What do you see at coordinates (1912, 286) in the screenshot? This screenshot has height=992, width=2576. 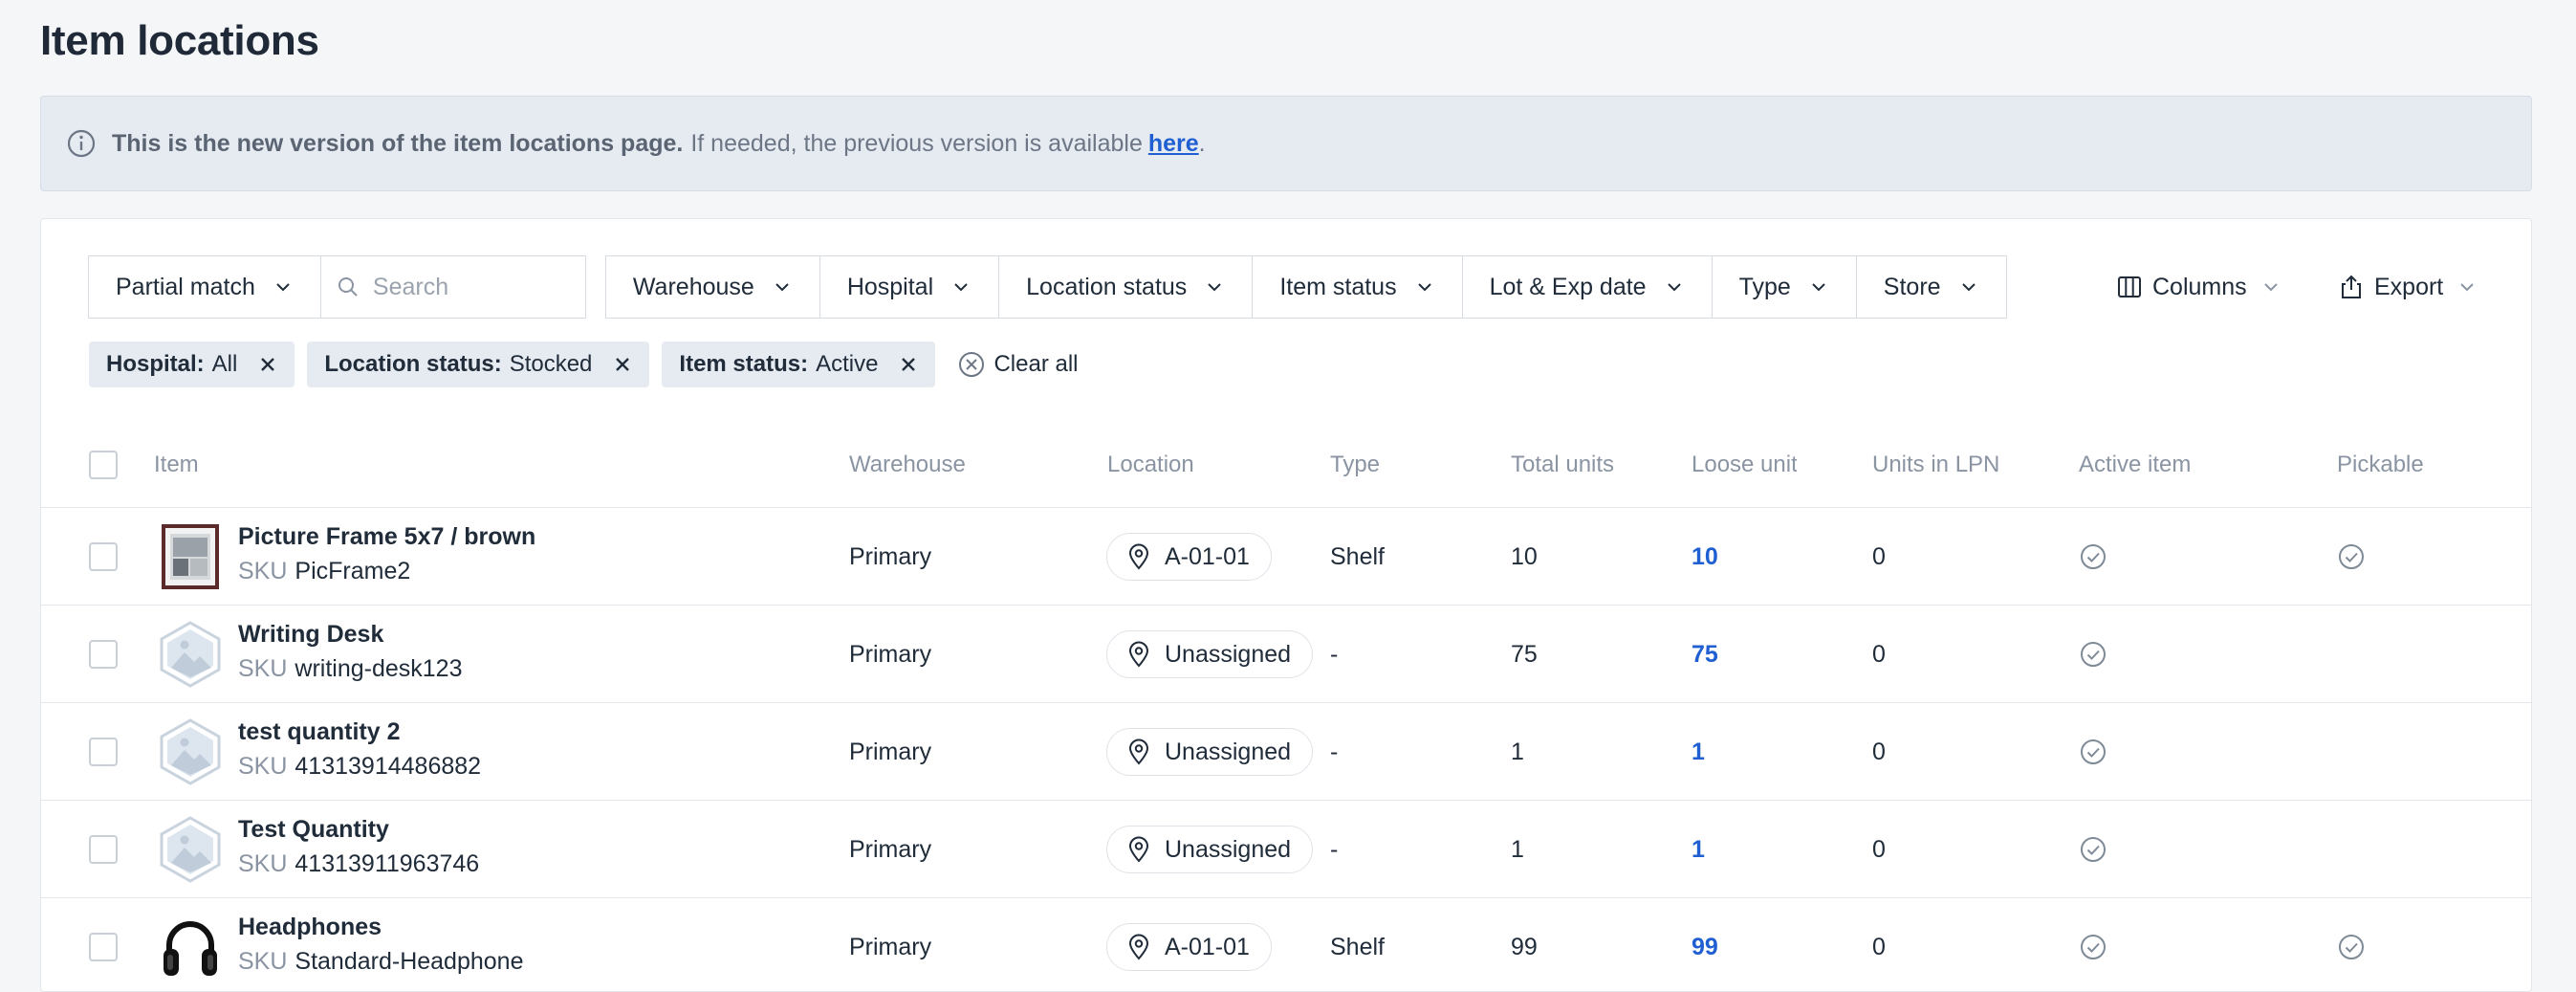 I see `filter-label: Store` at bounding box center [1912, 286].